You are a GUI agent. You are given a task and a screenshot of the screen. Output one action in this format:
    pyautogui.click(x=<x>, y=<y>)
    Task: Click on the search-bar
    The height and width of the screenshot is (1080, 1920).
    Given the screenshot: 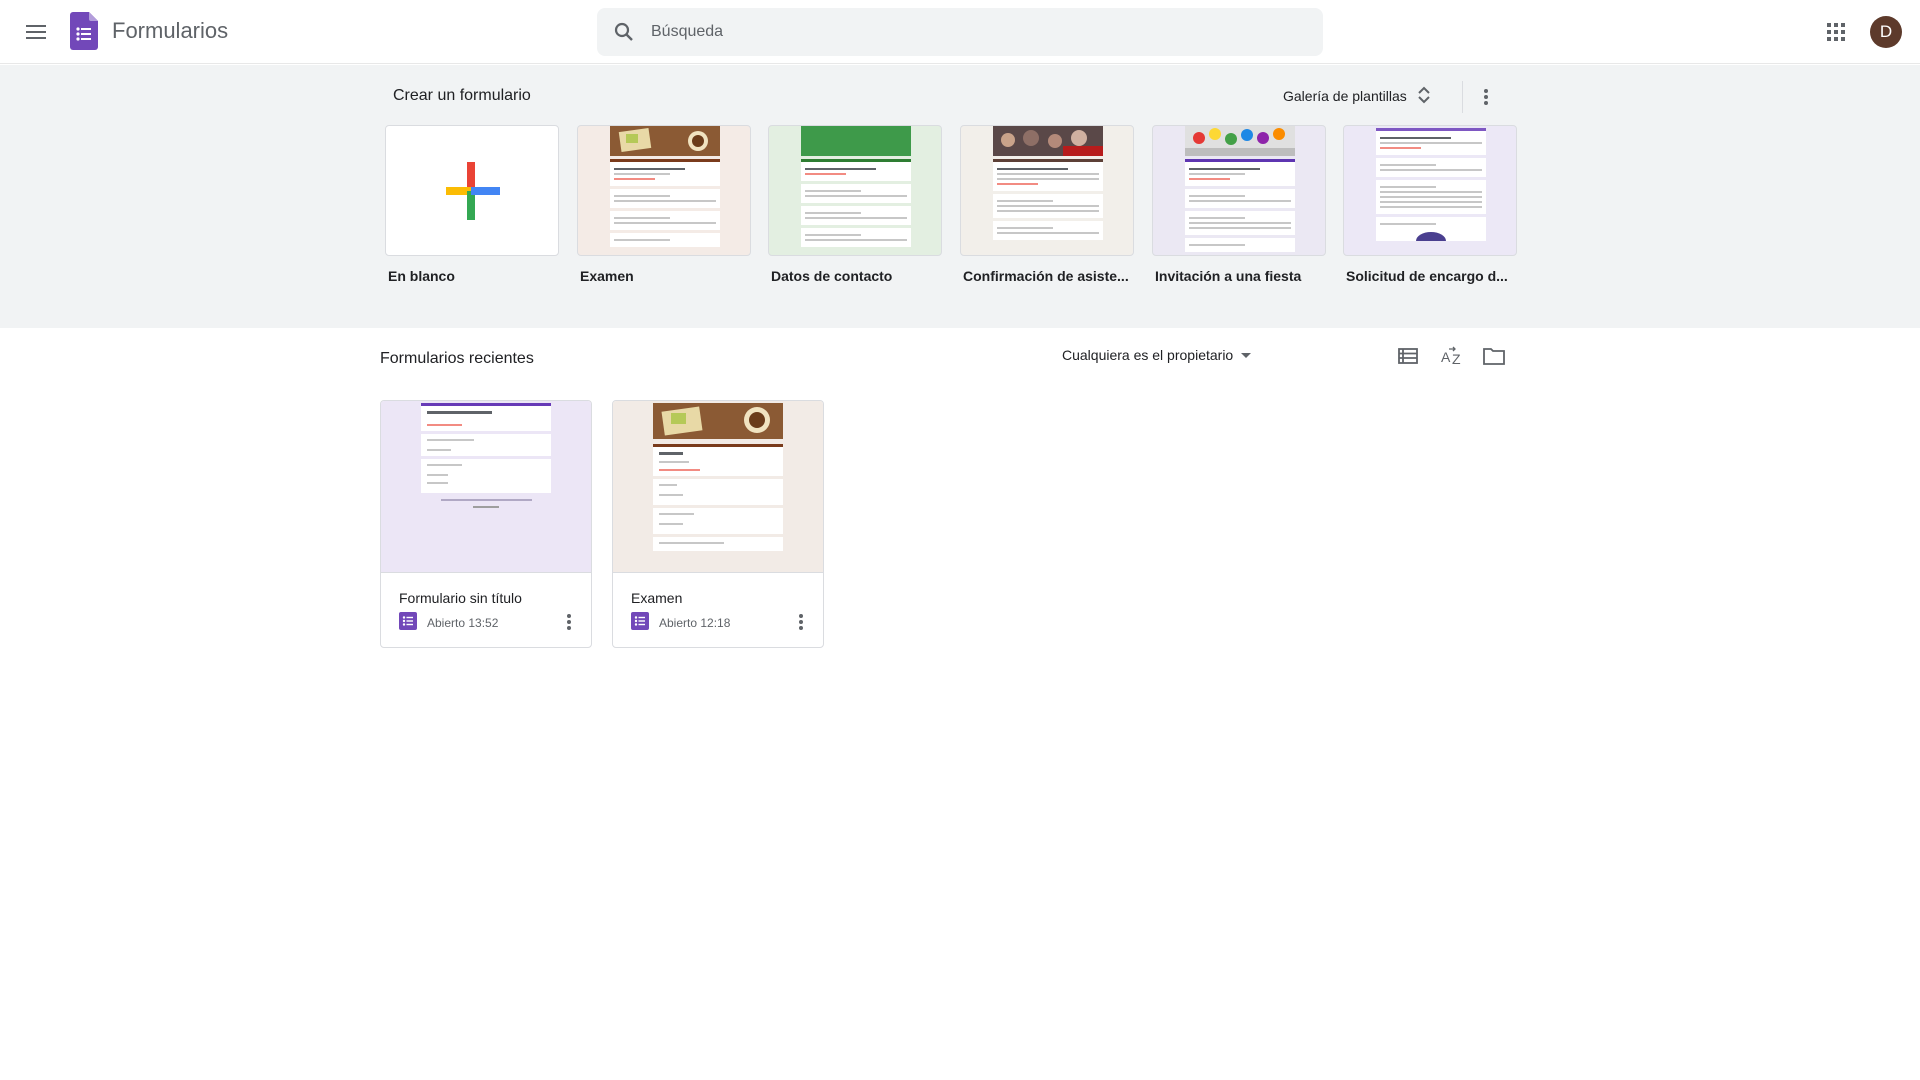 What is the action you would take?
    pyautogui.click(x=960, y=32)
    